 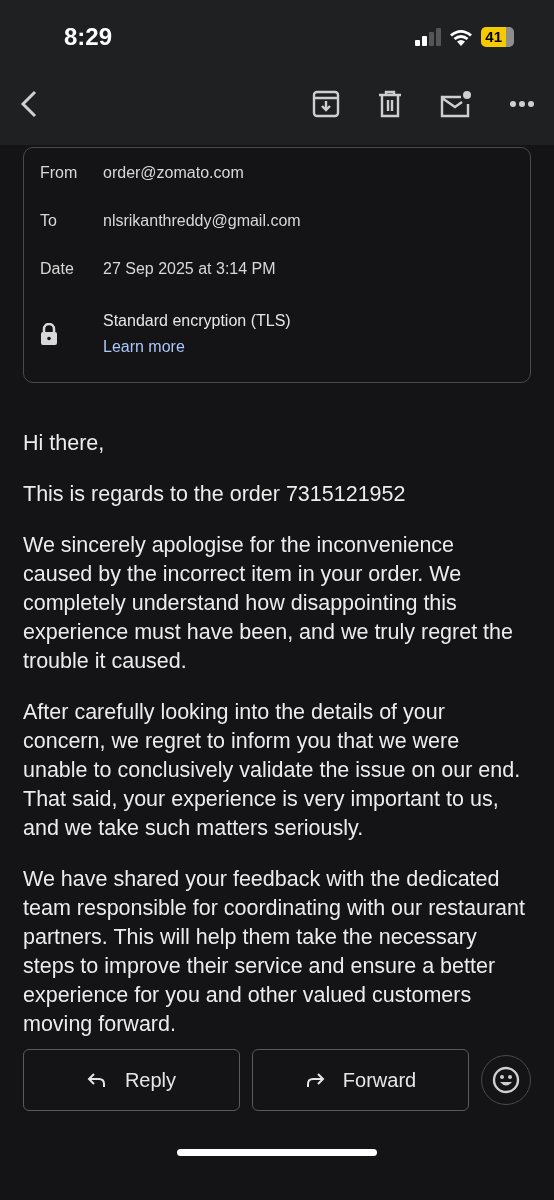 I want to click on reply-button: Reply, so click(x=131, y=1080).